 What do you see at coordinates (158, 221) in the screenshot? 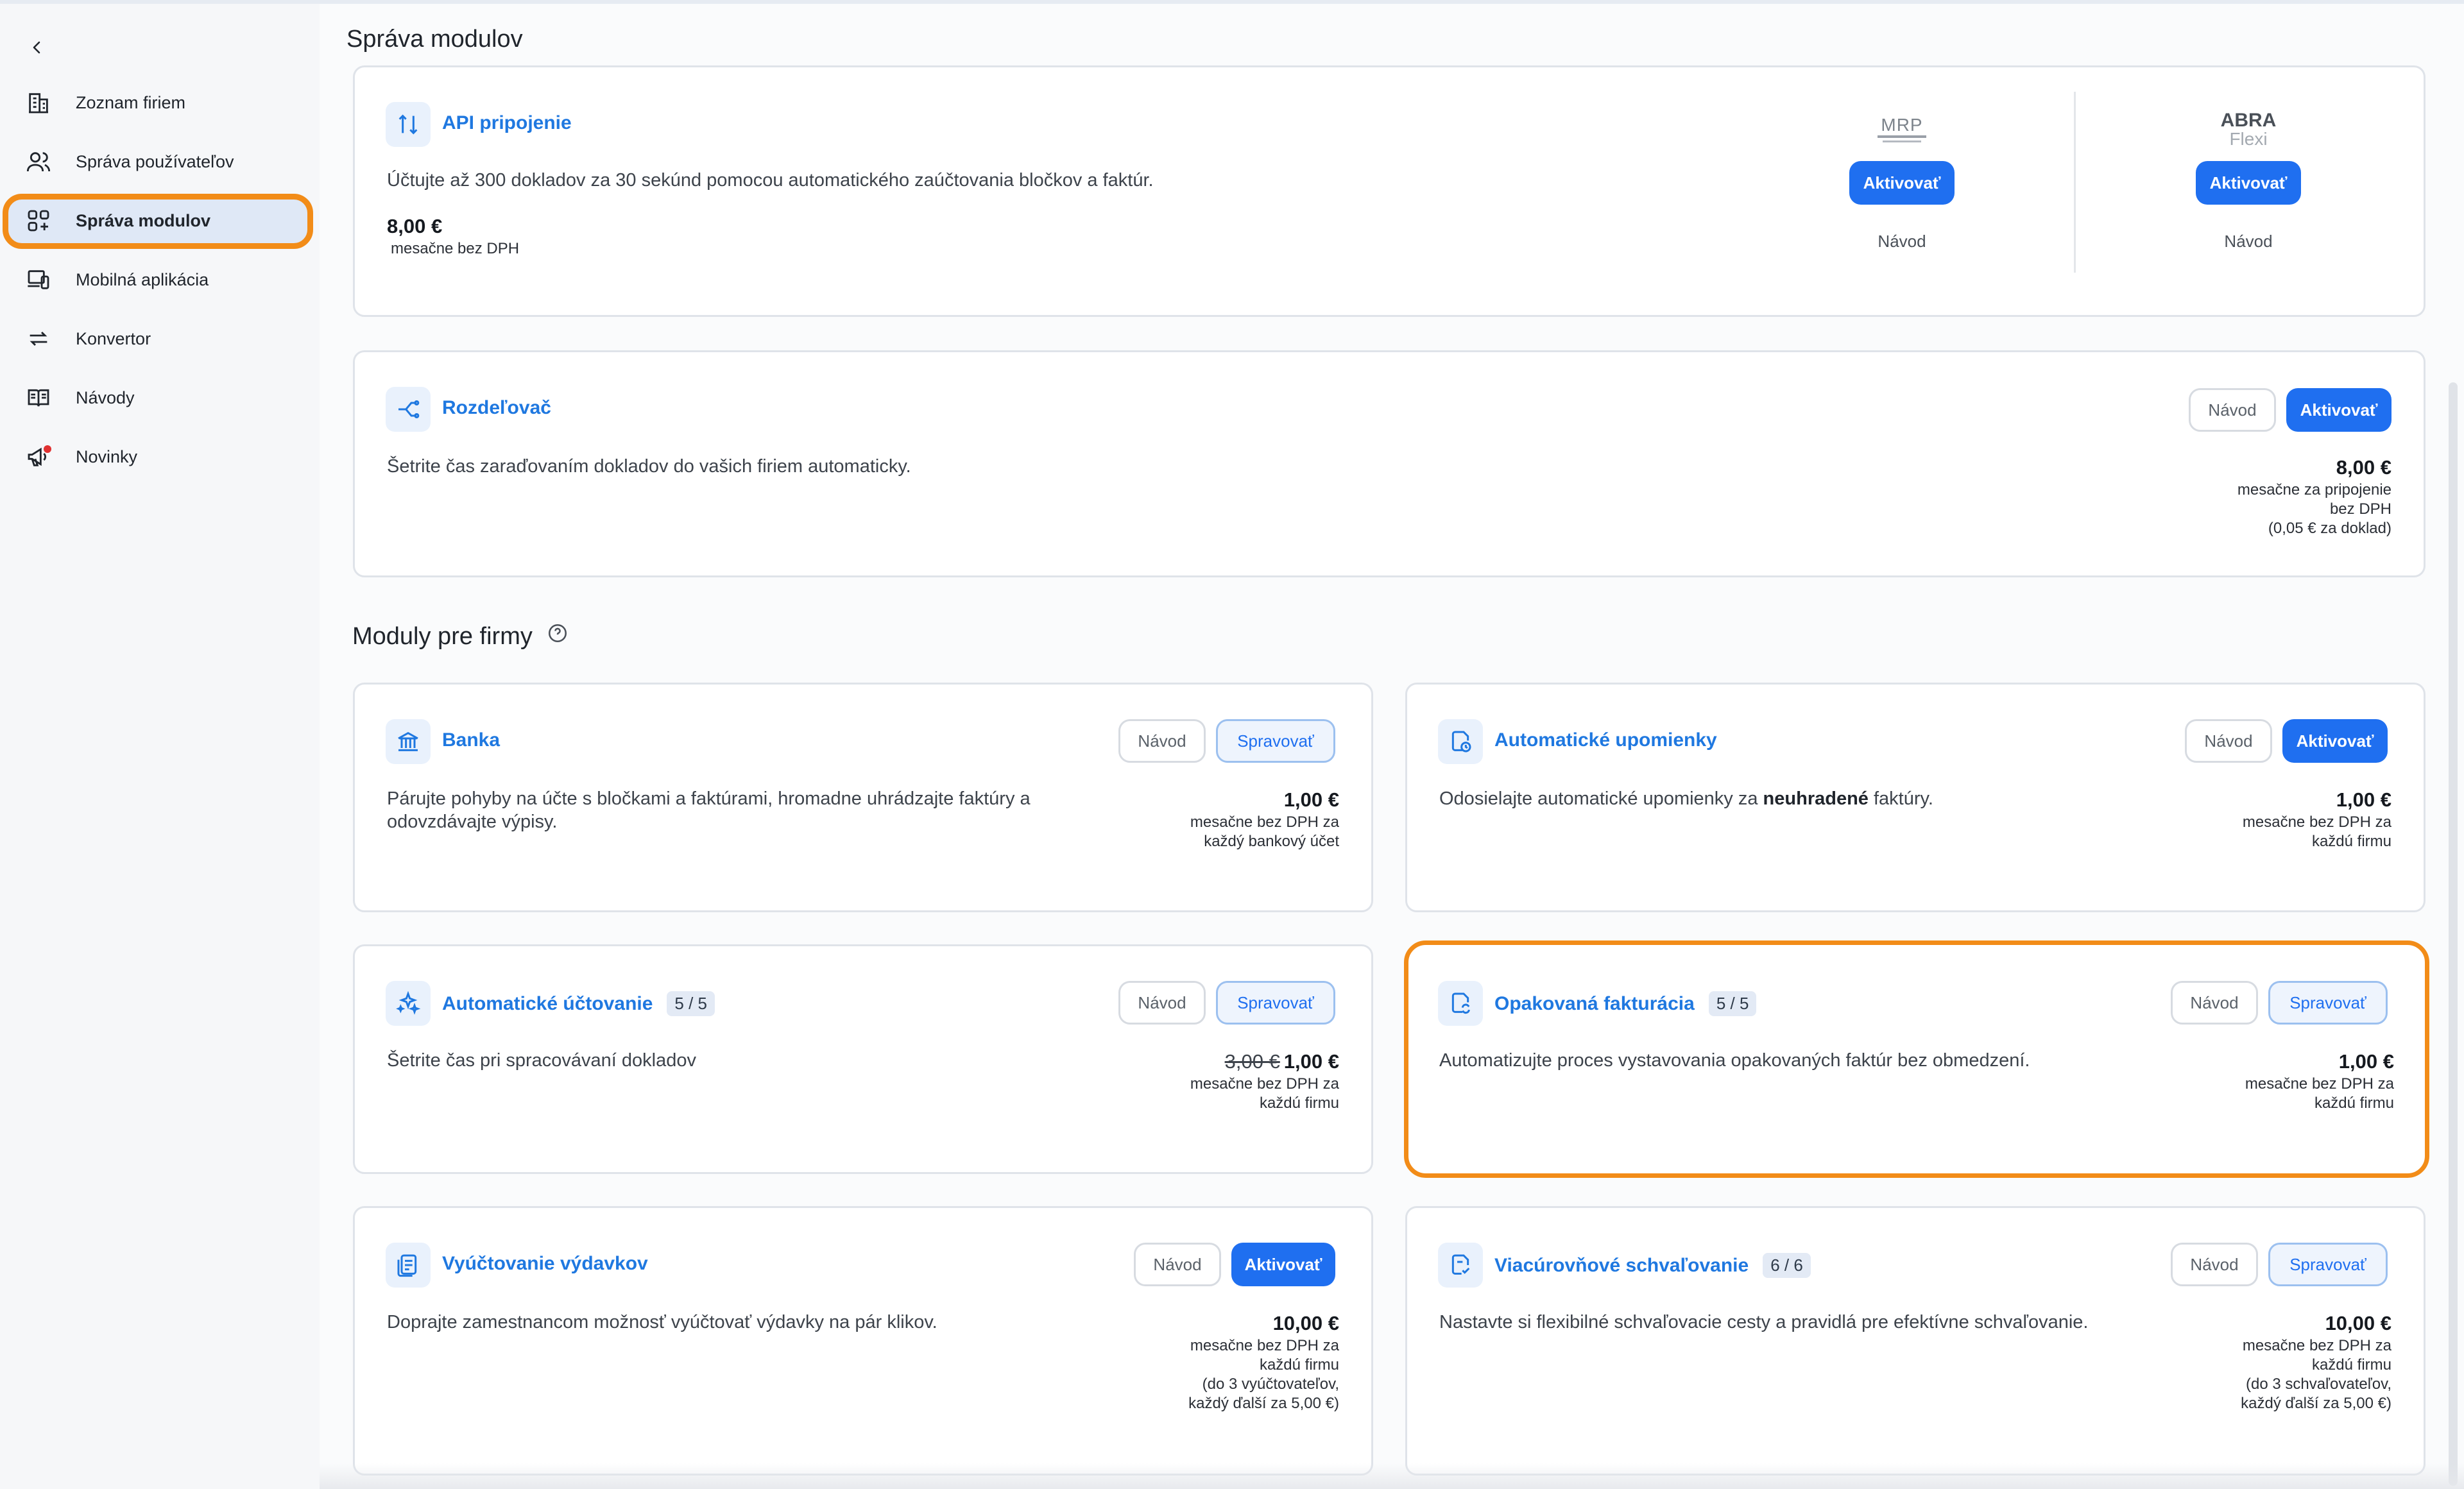
I see `highlight-ring` at bounding box center [158, 221].